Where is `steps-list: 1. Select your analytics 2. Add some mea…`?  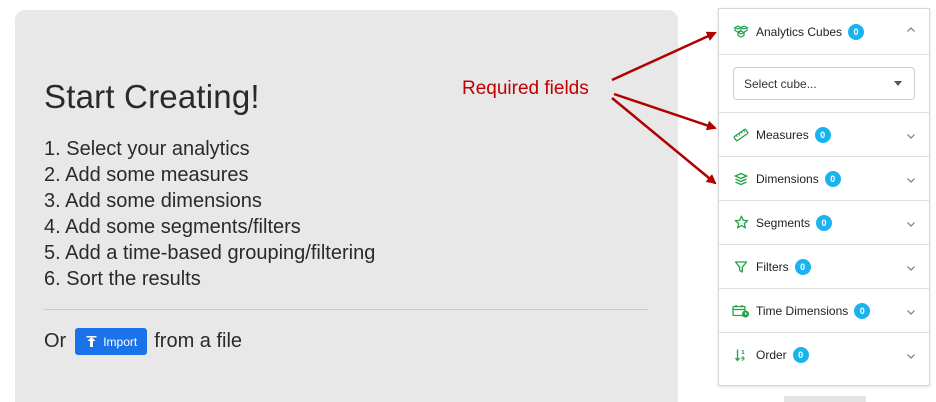 steps-list: 1. Select your analytics 2. Add some mea… is located at coordinates (209, 214).